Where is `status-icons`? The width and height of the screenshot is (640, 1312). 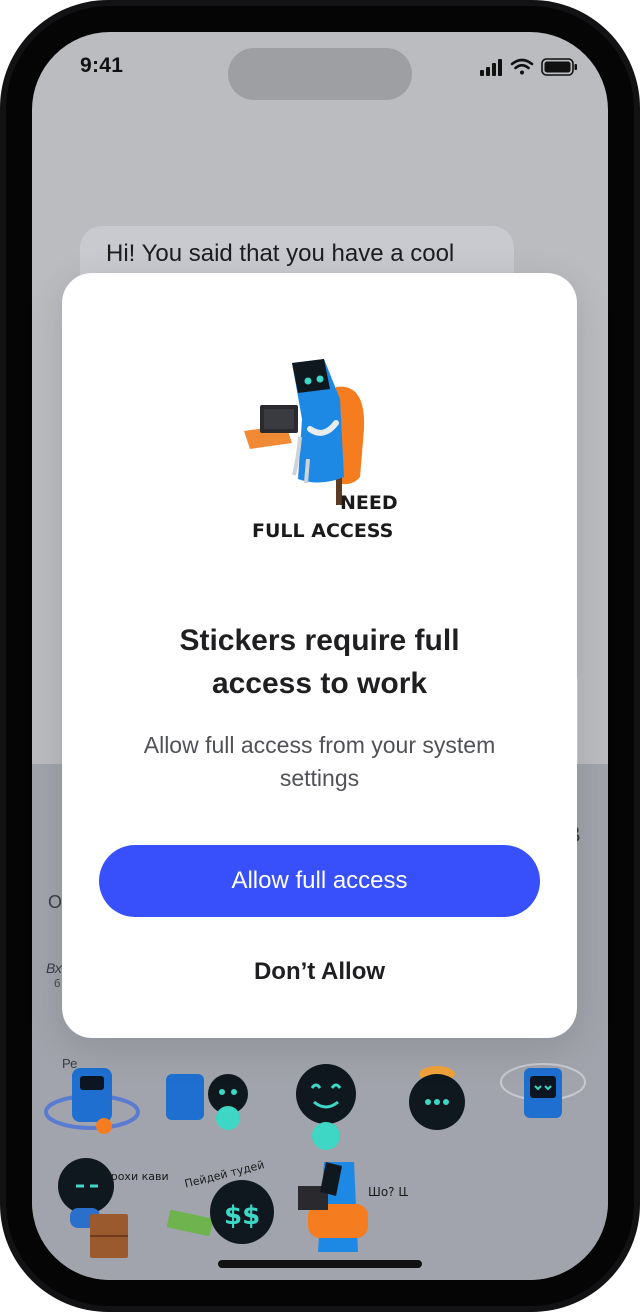
status-icons is located at coordinates (528, 67).